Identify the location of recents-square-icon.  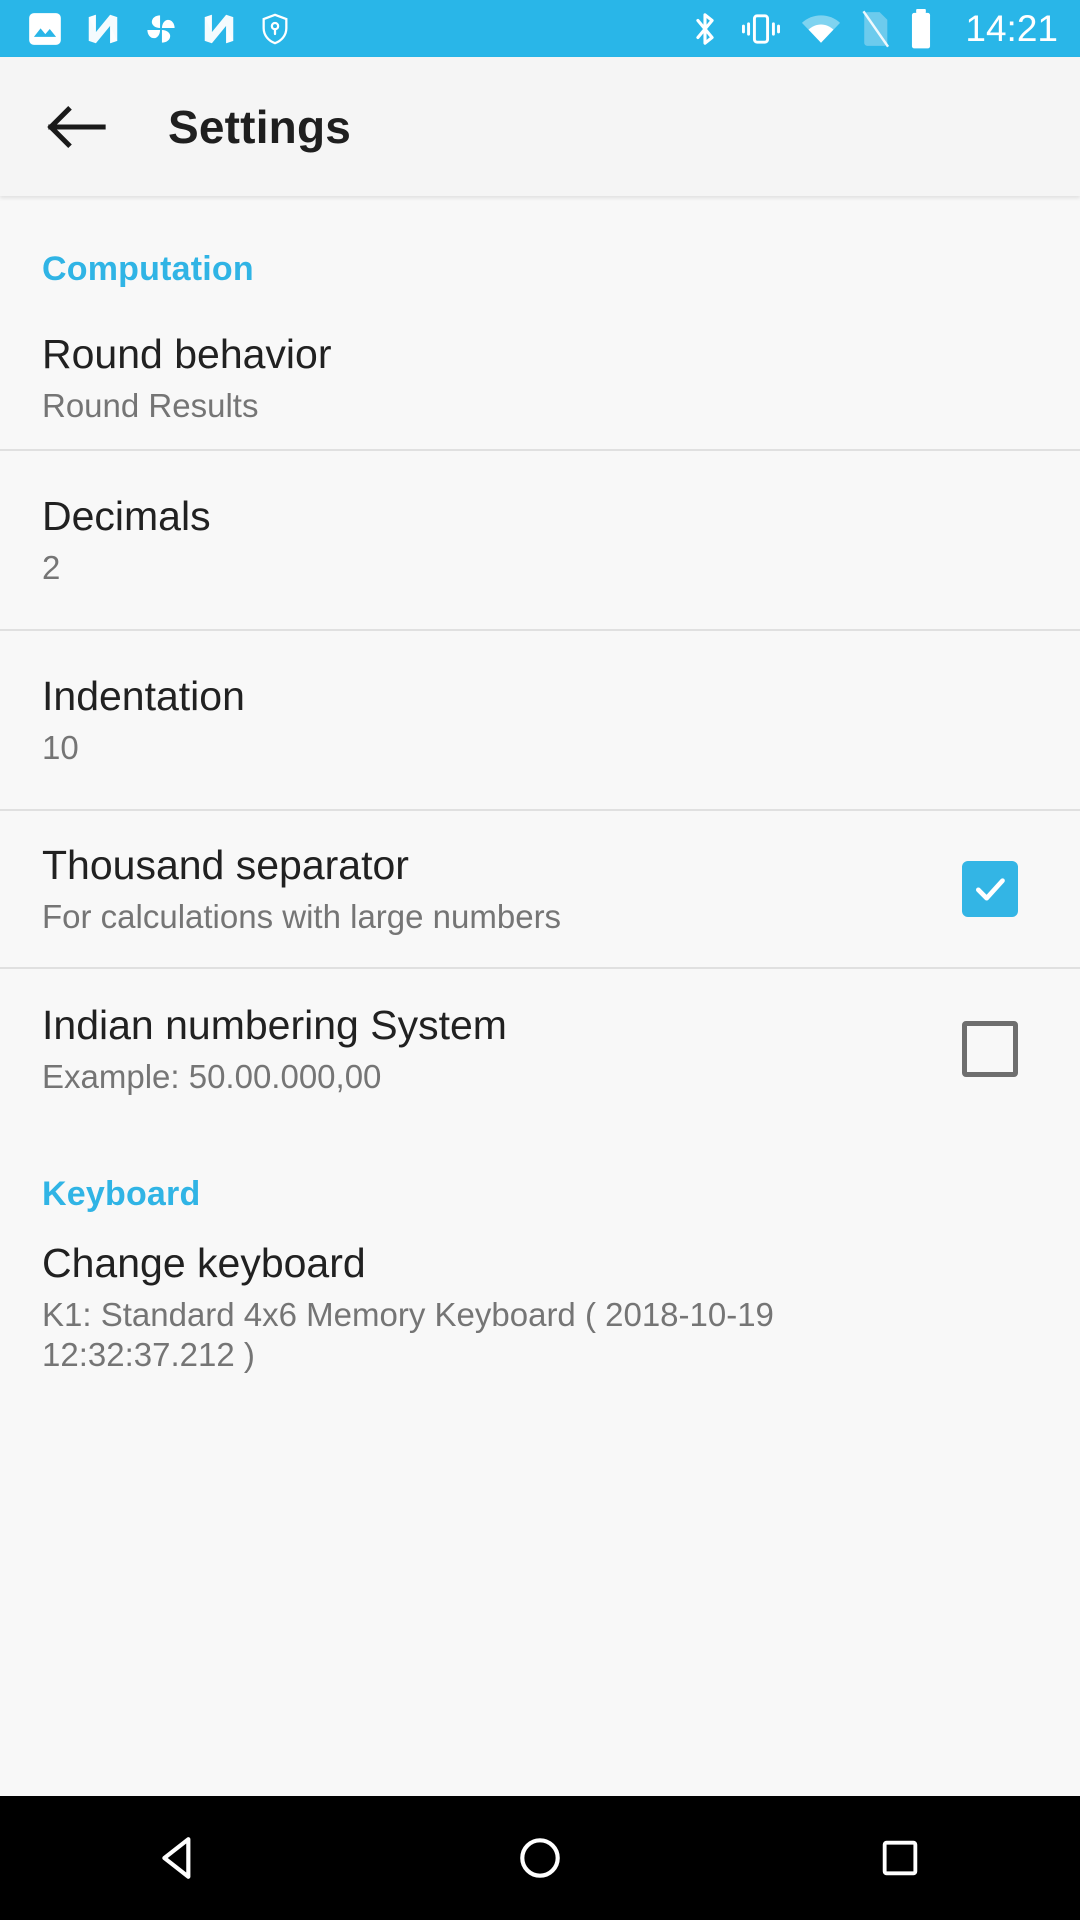
(900, 1858).